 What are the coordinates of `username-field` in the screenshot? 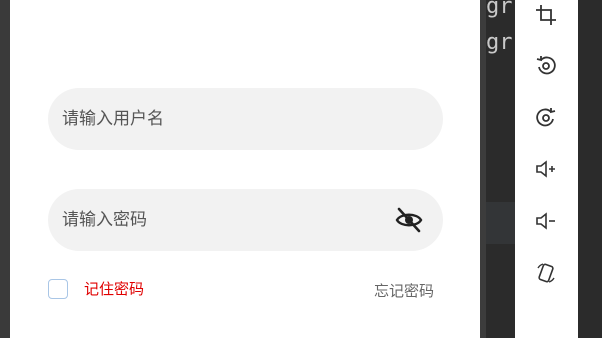 It's located at (245, 119).